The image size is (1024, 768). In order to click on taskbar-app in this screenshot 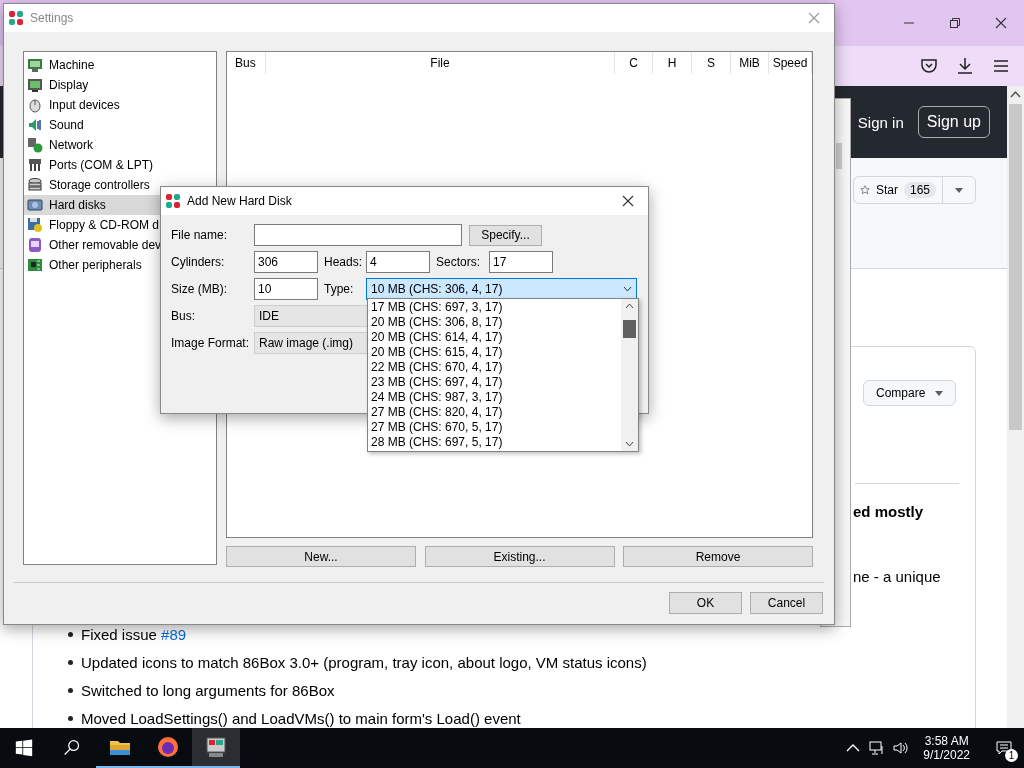, I will do `click(216, 748)`.